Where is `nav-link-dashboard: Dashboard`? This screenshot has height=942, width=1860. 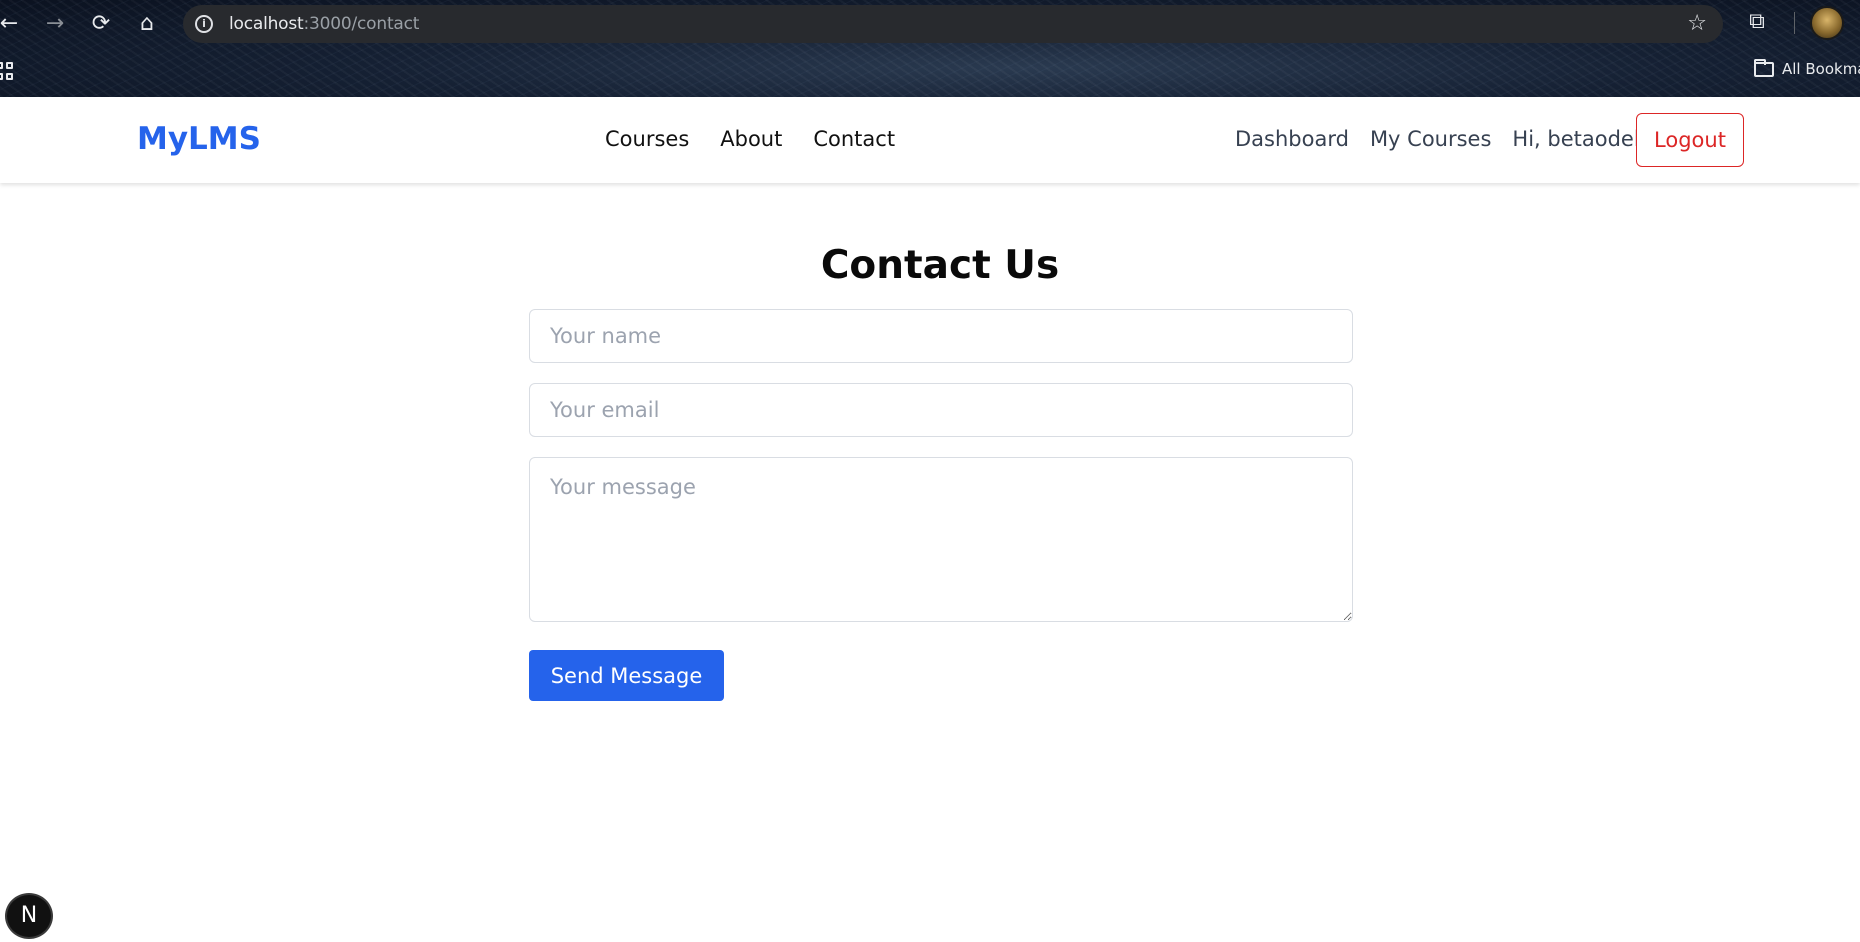 nav-link-dashboard: Dashboard is located at coordinates (1292, 139).